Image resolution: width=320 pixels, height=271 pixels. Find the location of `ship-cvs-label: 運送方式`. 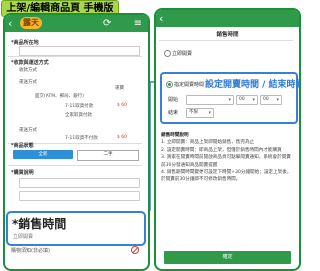

ship-cvs-label: 運送方式 is located at coordinates (28, 130).